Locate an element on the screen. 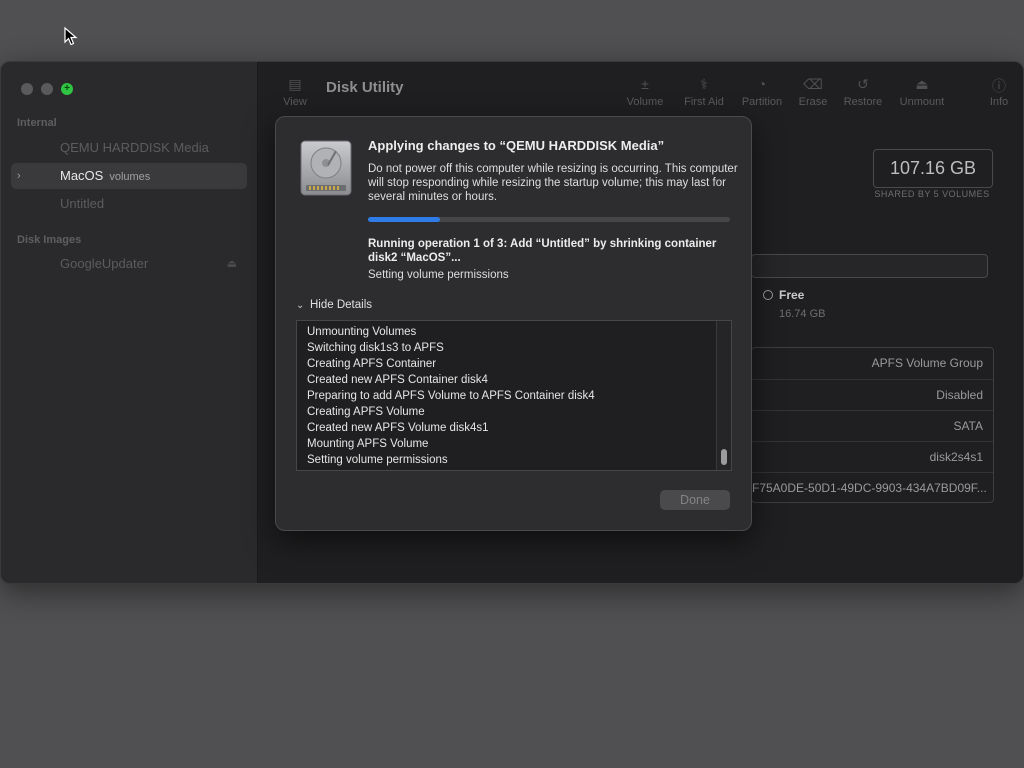  close-window-button is located at coordinates (27, 89).